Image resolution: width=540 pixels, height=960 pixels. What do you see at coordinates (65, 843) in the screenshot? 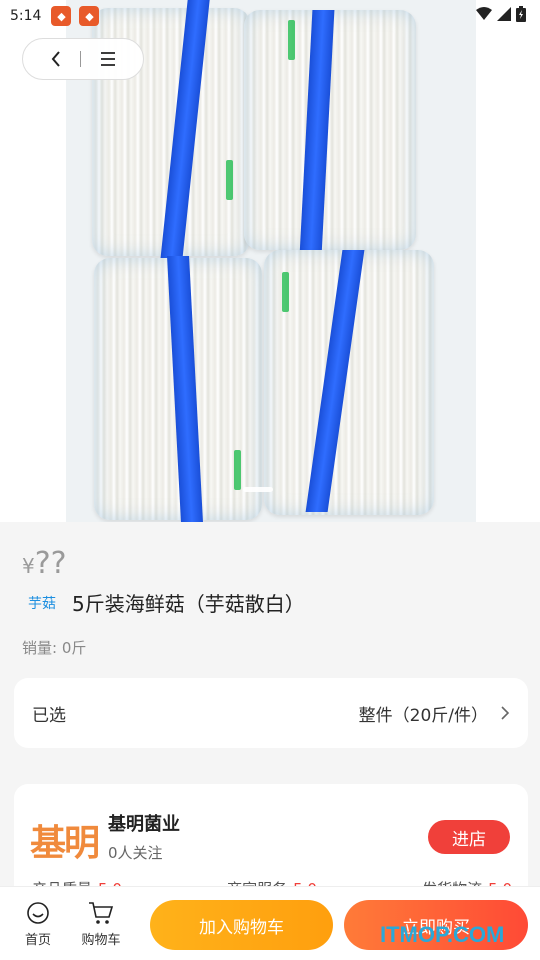
I see `shop-logo: 基明` at bounding box center [65, 843].